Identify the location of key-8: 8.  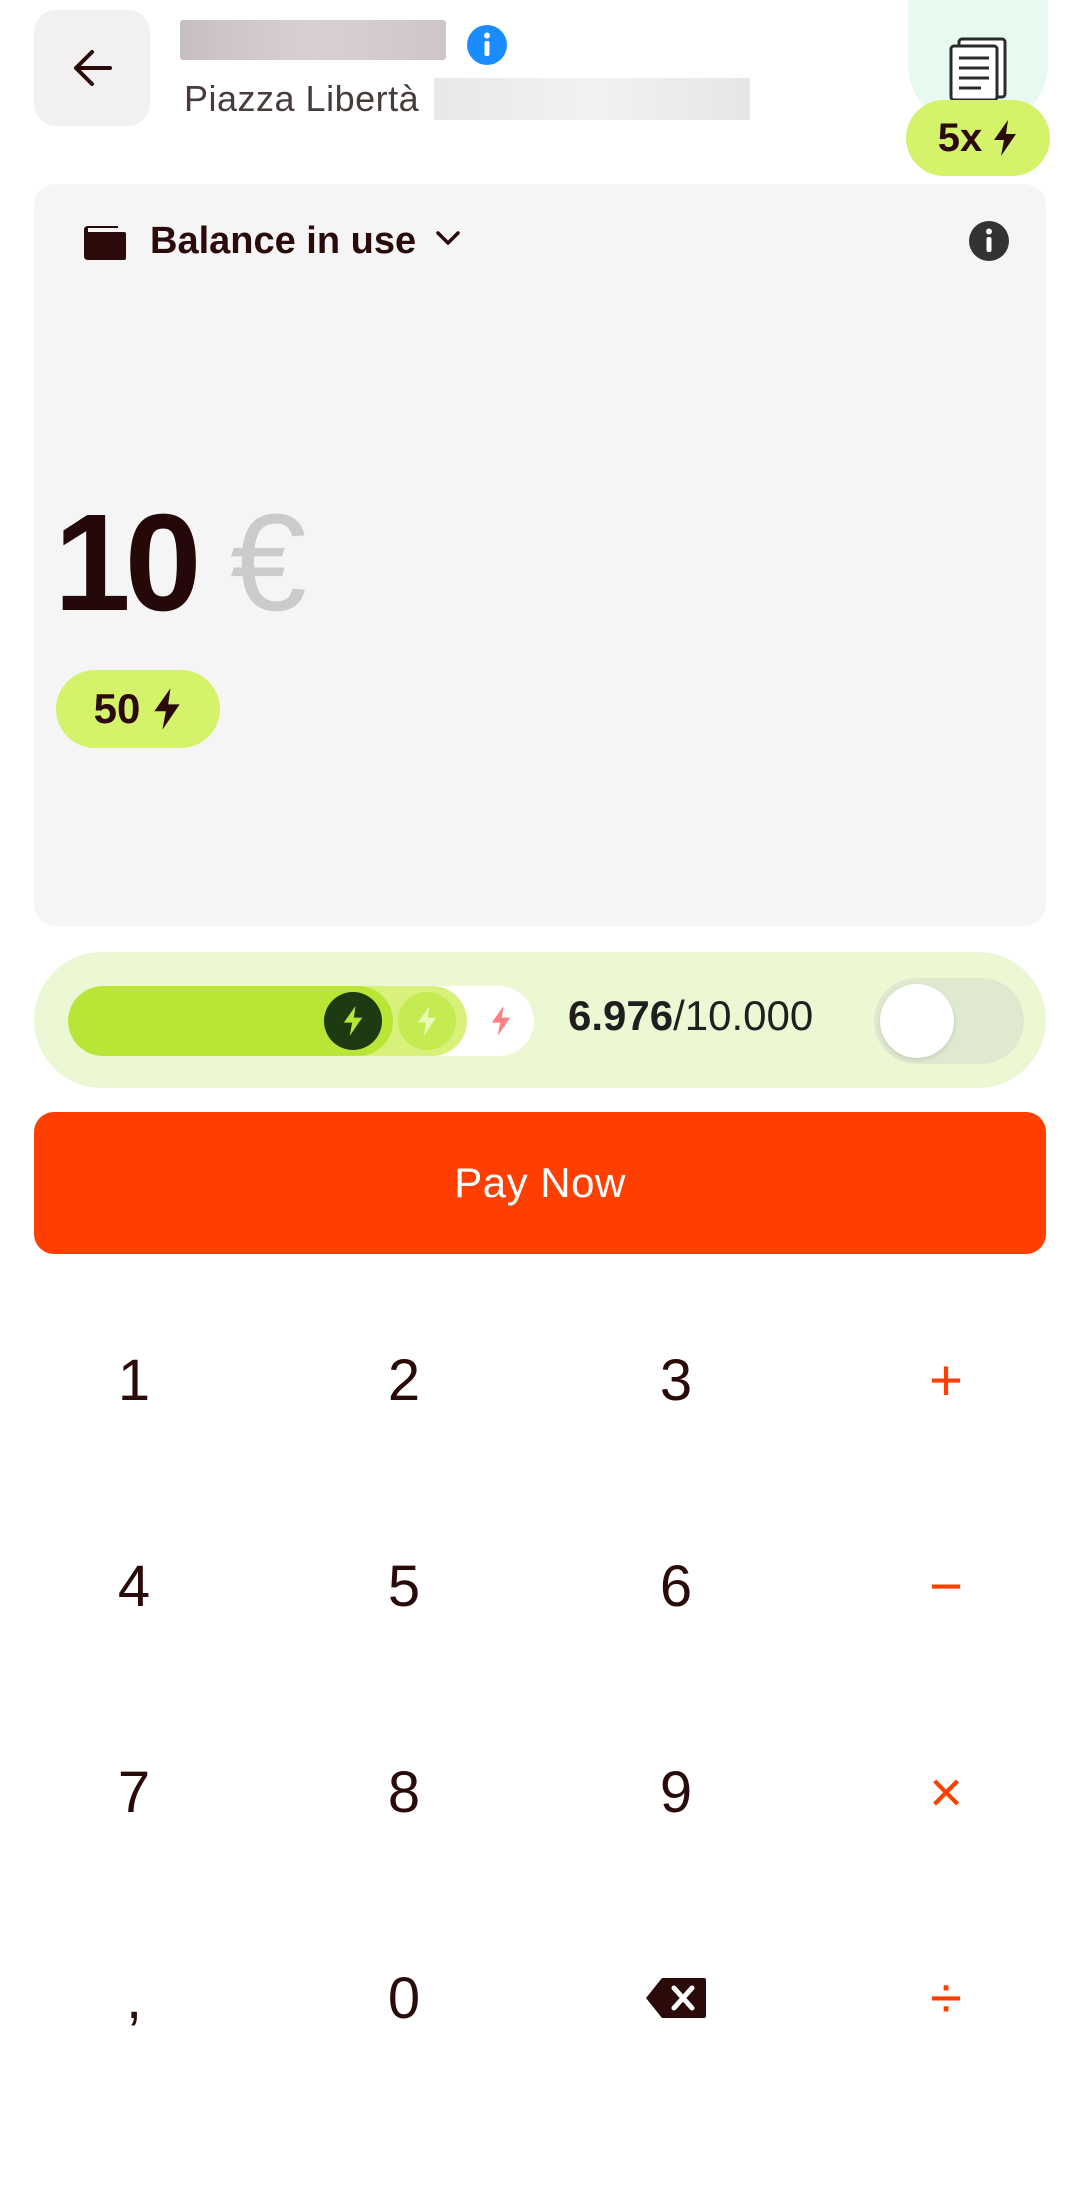
(404, 1792).